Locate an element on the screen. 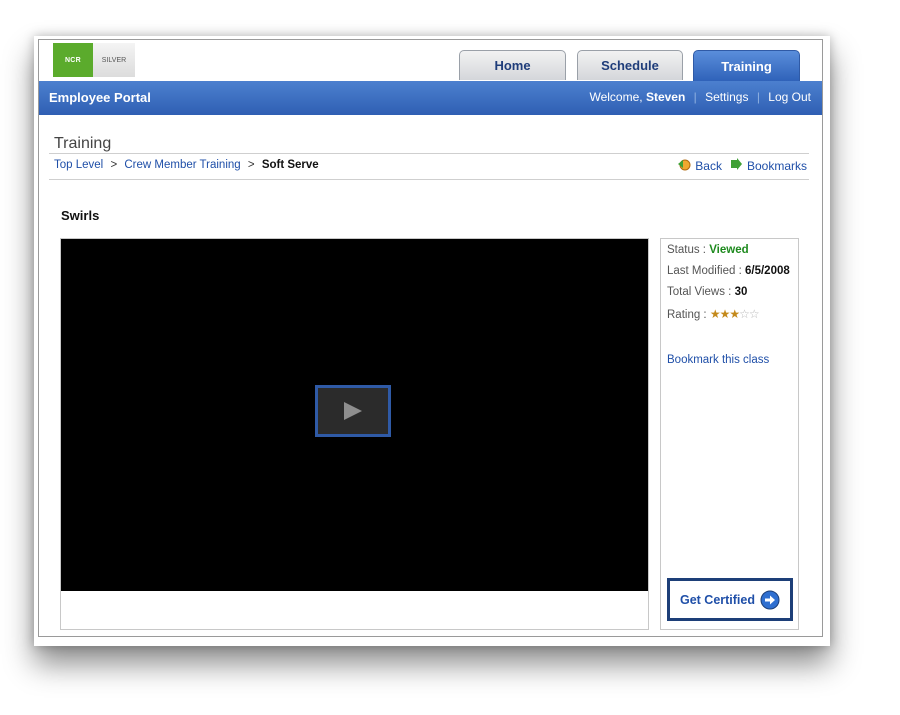  breadcrumb-item-crew-member-training: Crew Member Training is located at coordinates (182, 165).